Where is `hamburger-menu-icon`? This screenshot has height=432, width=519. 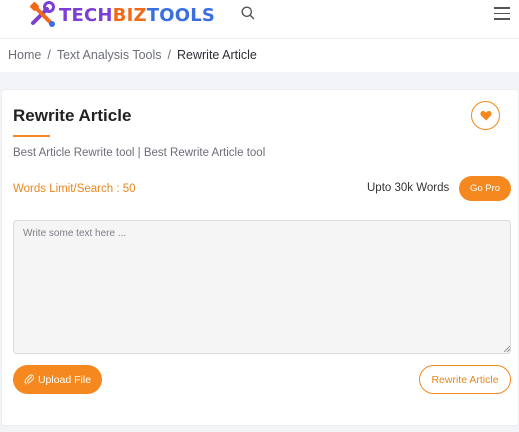 hamburger-menu-icon is located at coordinates (502, 13).